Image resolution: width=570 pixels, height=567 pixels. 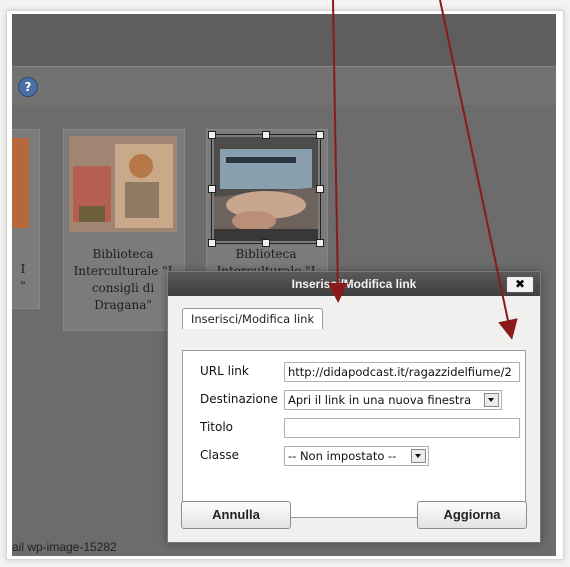 I want to click on arrow-to-dialog-title, so click(x=337, y=151).